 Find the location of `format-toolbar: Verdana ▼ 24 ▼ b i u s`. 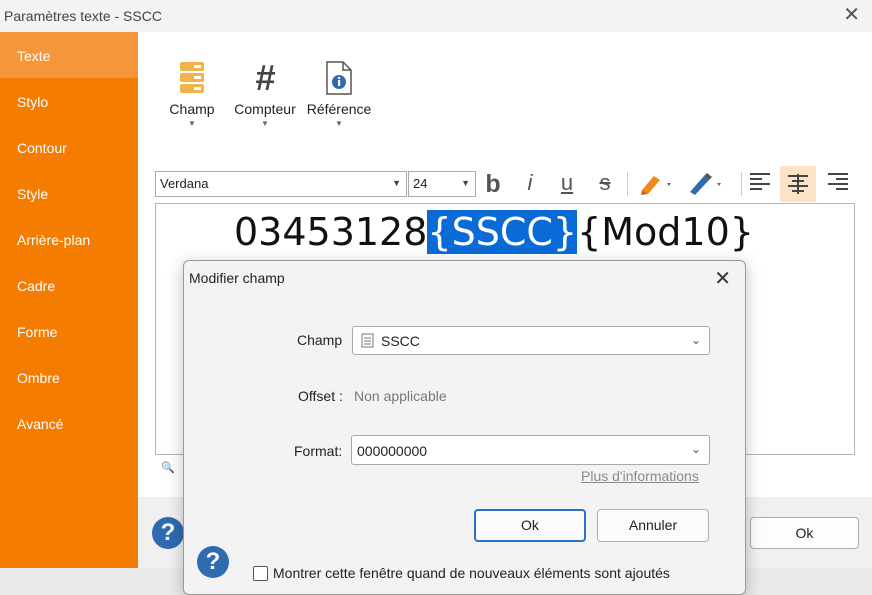

format-toolbar: Verdana ▼ 24 ▼ b i u s is located at coordinates (505, 184).